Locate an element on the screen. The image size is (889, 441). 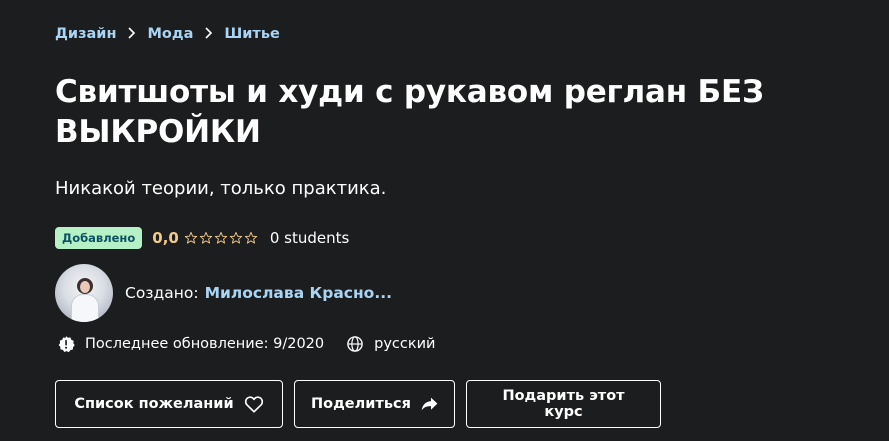
course-language: русский is located at coordinates (405, 344).